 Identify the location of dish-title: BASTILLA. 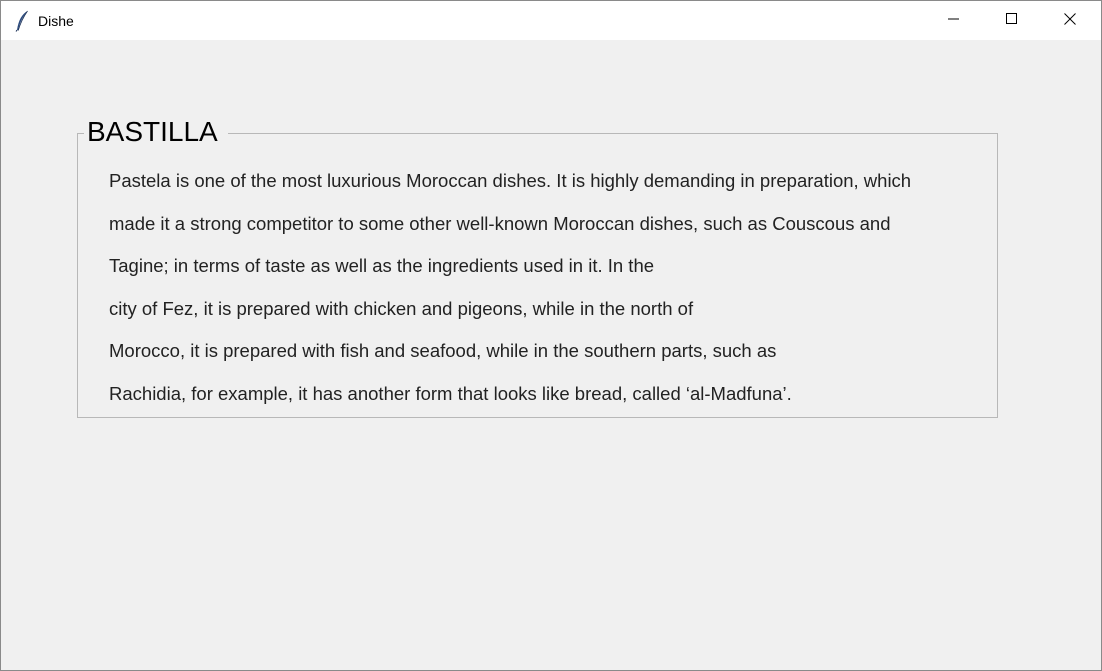
(156, 132).